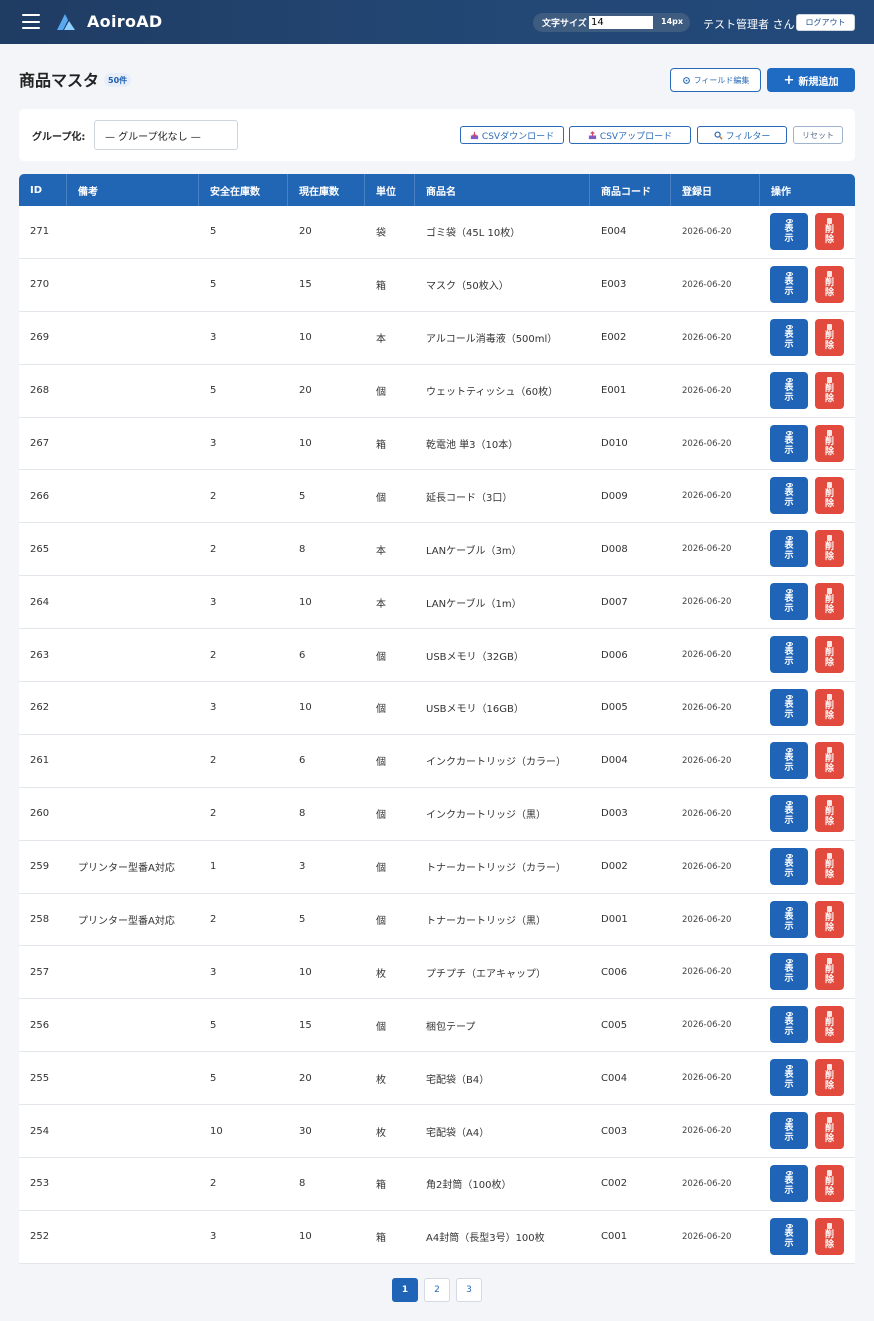 This screenshot has width=874, height=1321. Describe the element at coordinates (326, 190) in the screenshot. I see `col-current-stock: 現在庫数` at that location.